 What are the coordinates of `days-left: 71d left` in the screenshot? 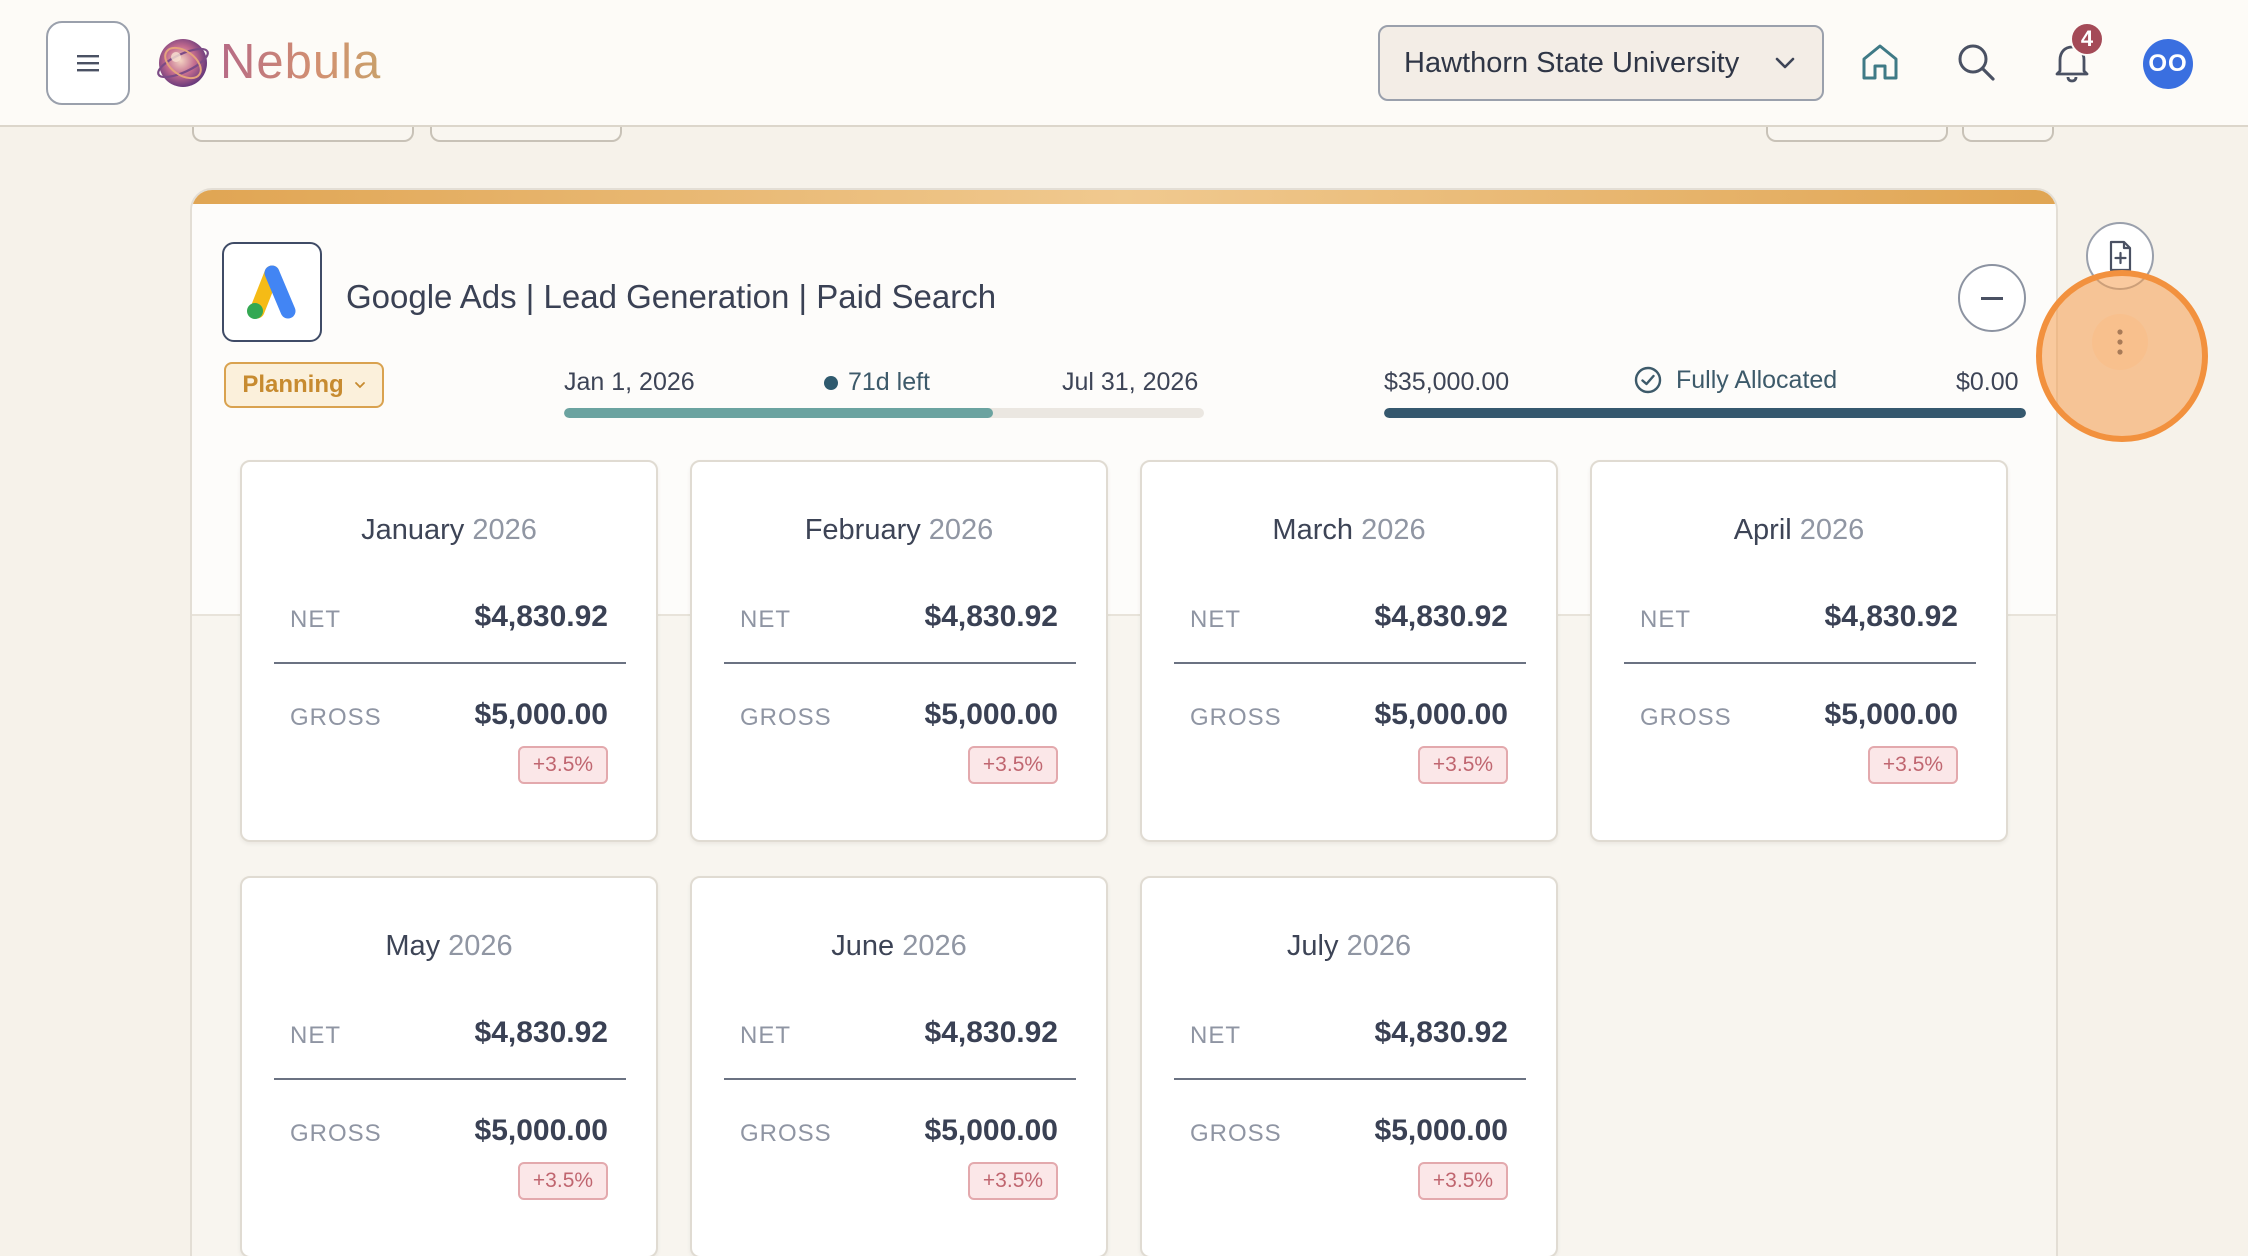 It's located at (877, 382).